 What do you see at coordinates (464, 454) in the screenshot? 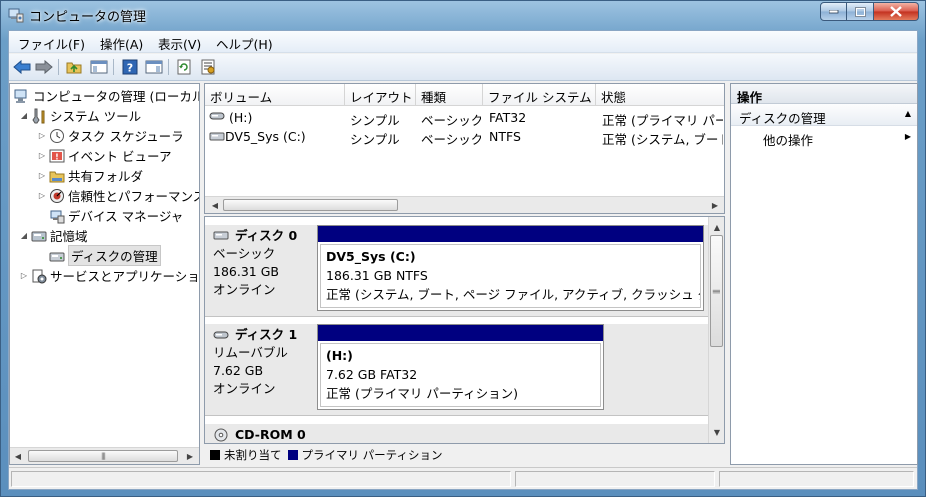
I see `legend: 未割り当て プライマリ パーティション` at bounding box center [464, 454].